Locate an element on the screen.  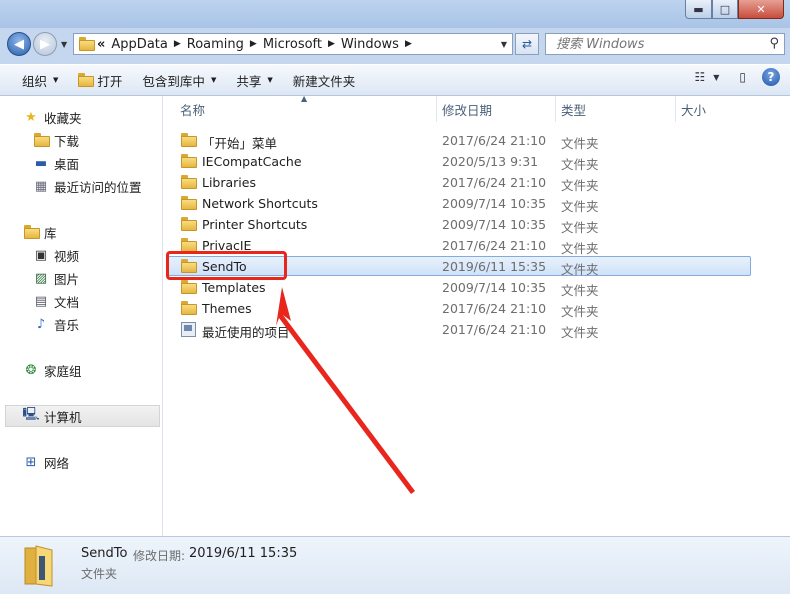
breadcrumb-item: Roaming is located at coordinates (215, 44).